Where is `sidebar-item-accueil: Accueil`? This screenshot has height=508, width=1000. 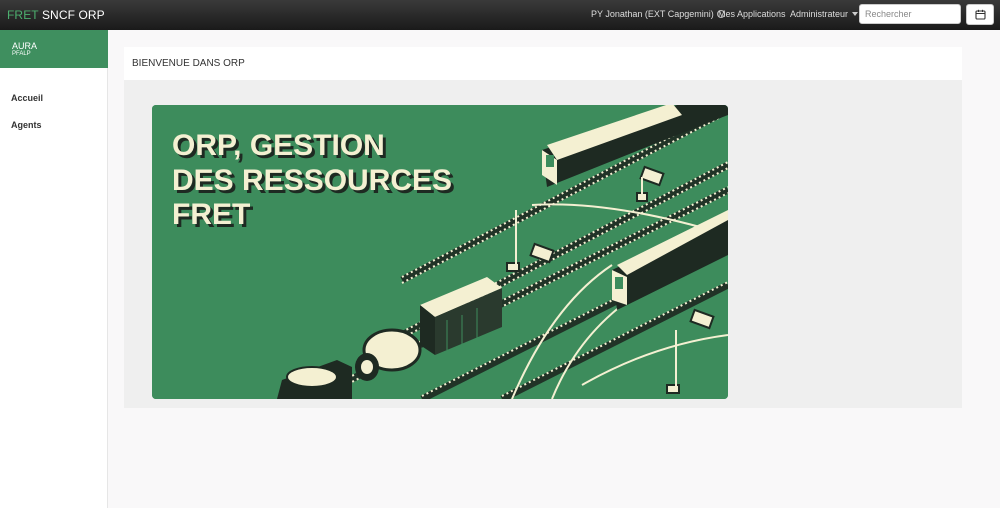
sidebar-item-accueil: Accueil is located at coordinates (27, 98).